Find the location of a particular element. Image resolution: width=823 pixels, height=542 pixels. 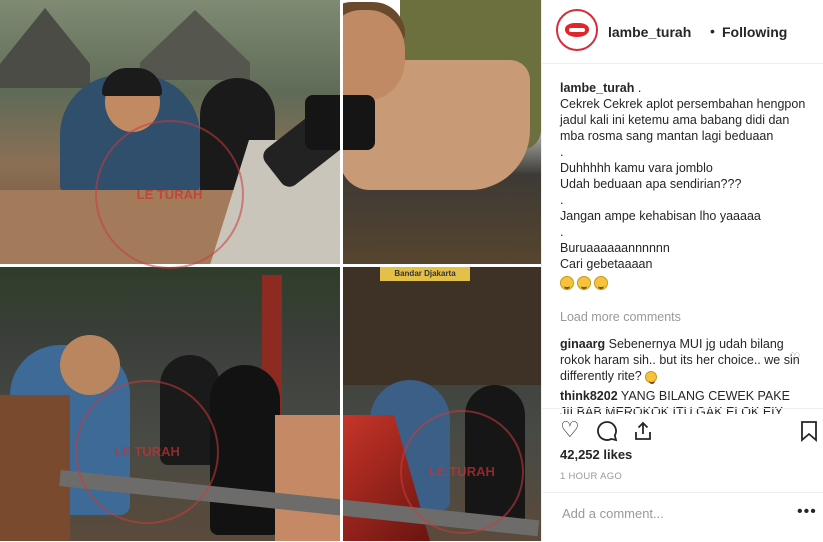

caption-line: Cari gebetaaaan is located at coordinates (606, 264).